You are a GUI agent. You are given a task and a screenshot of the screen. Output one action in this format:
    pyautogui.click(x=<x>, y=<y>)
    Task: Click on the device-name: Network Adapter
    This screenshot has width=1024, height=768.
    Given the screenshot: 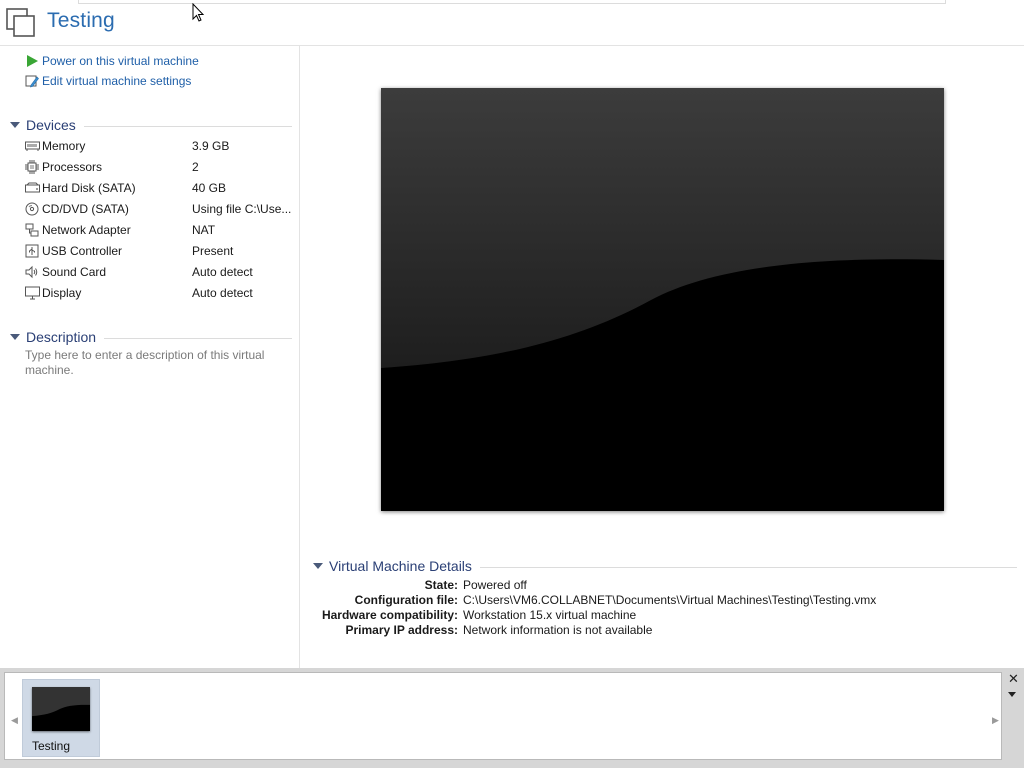 What is the action you would take?
    pyautogui.click(x=86, y=230)
    